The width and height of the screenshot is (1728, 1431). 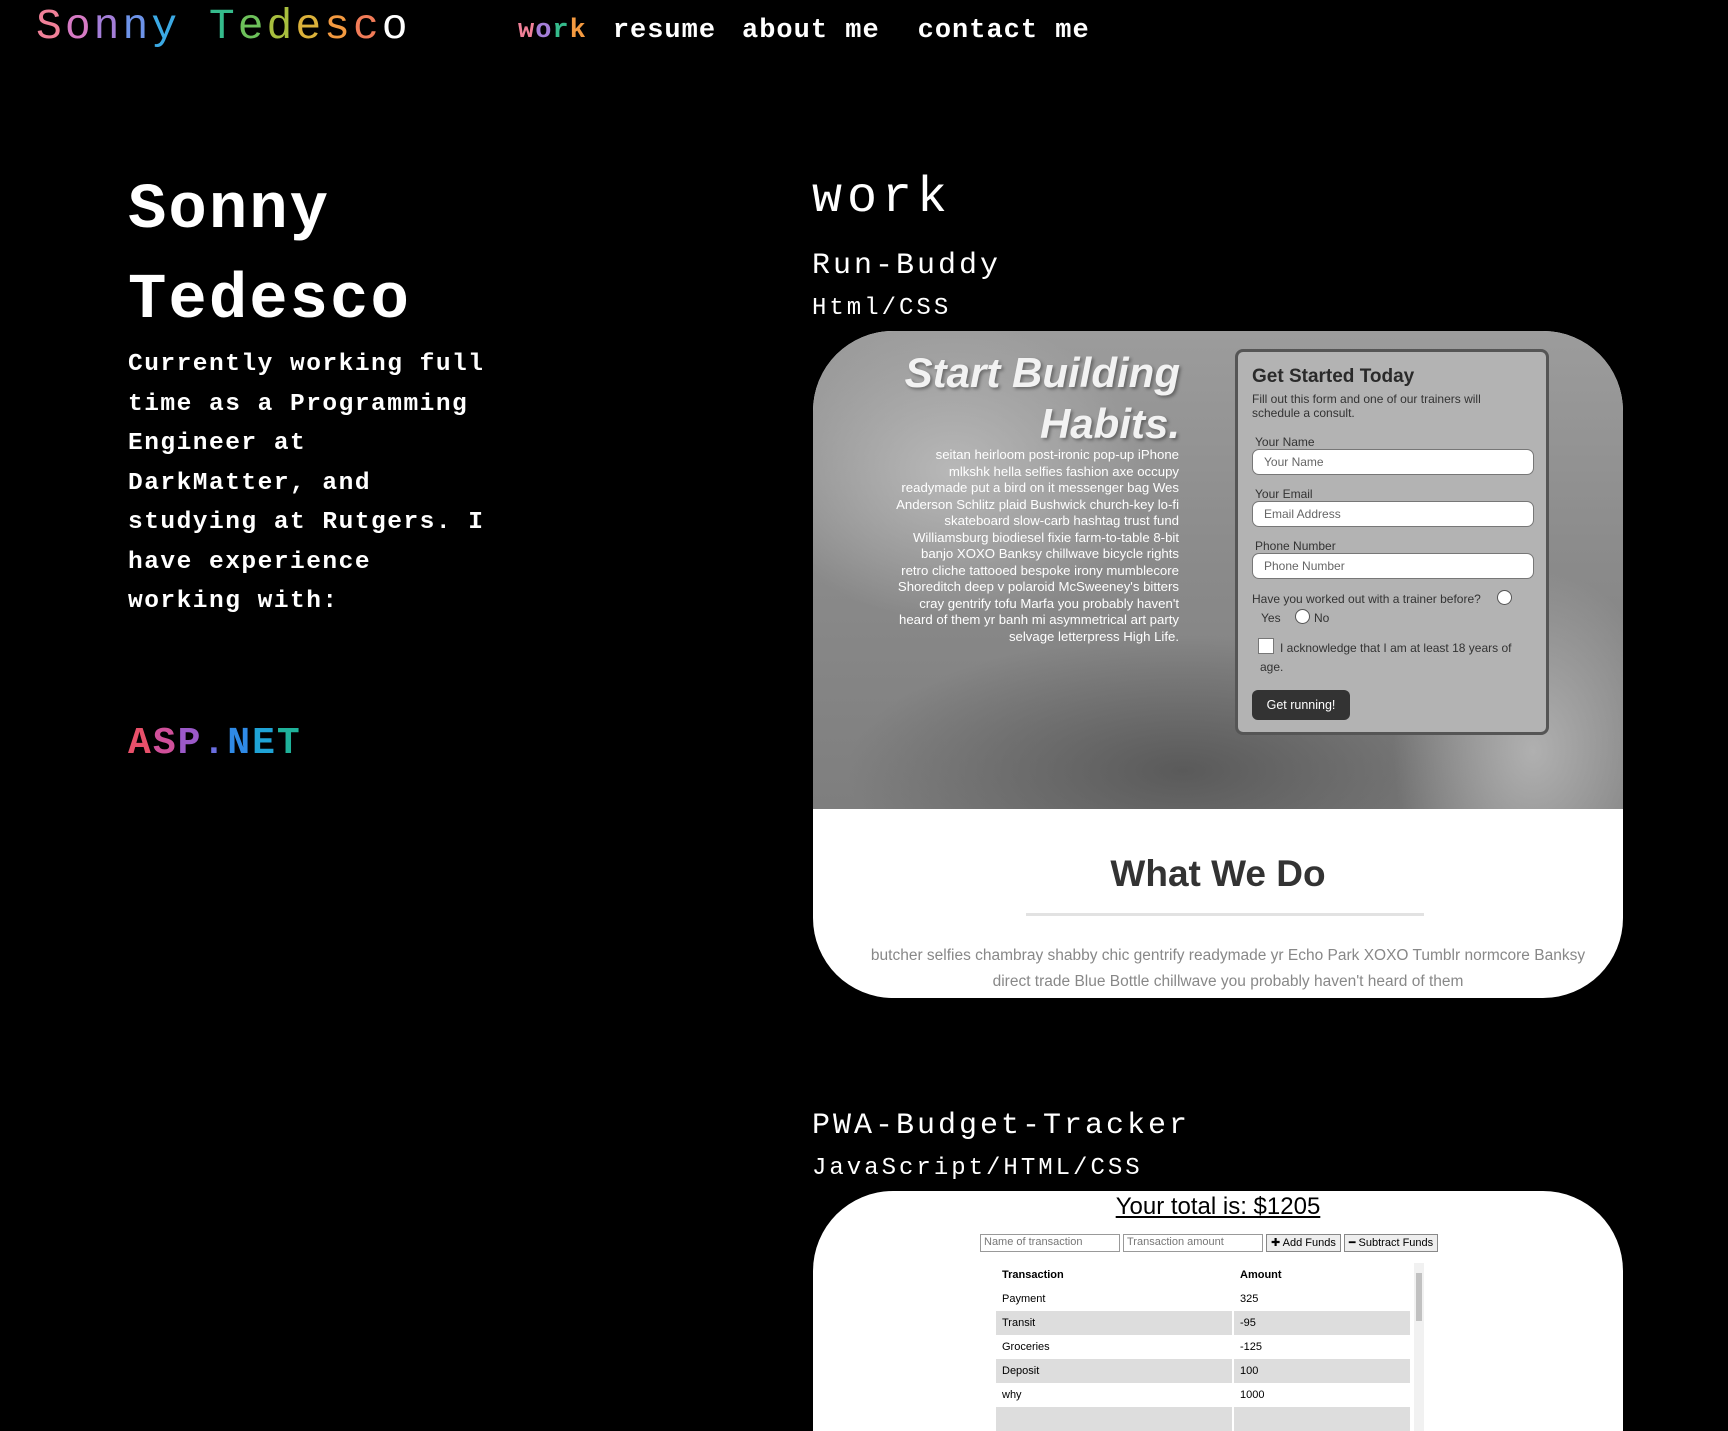 I want to click on main-nav: work resume about me contact me, so click(x=817, y=31).